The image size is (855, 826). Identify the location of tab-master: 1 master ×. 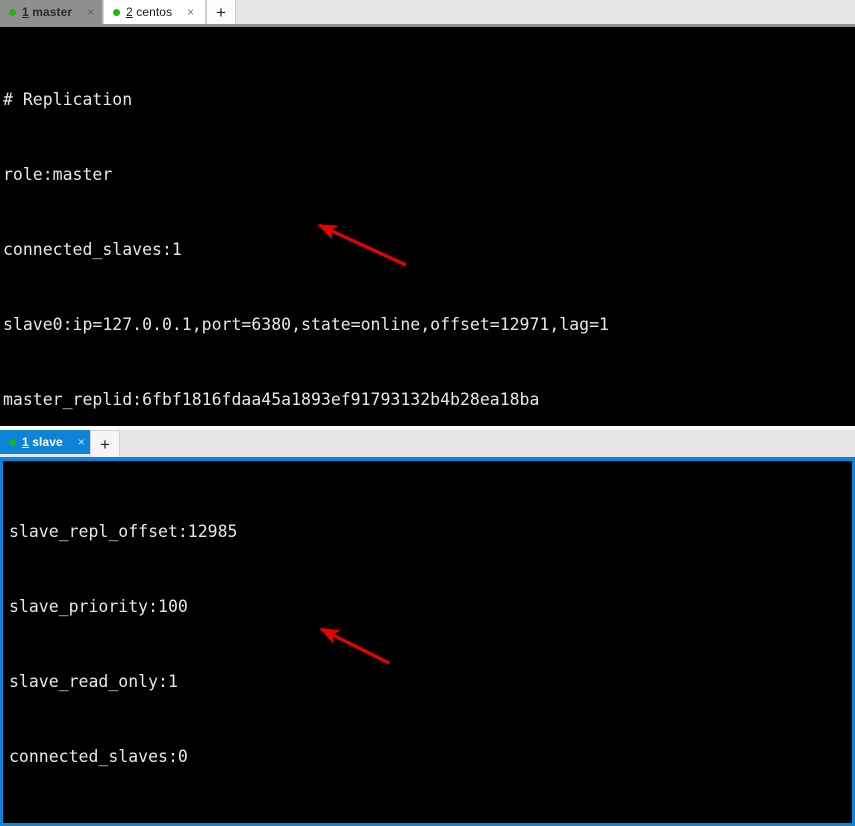
(51, 12).